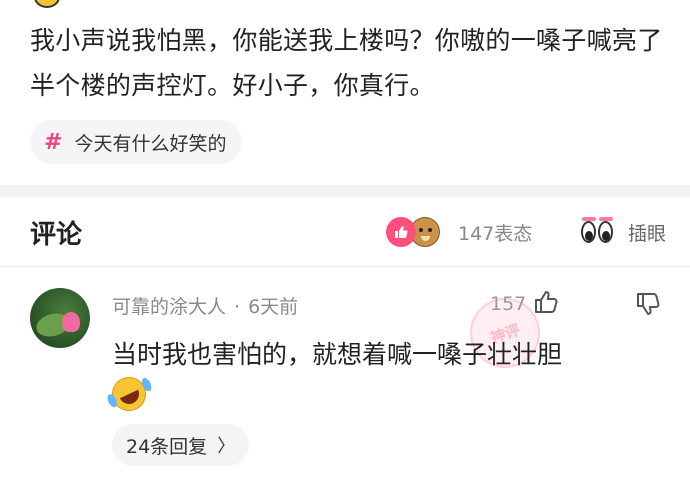  I want to click on reaction-count: 147表态, so click(495, 233).